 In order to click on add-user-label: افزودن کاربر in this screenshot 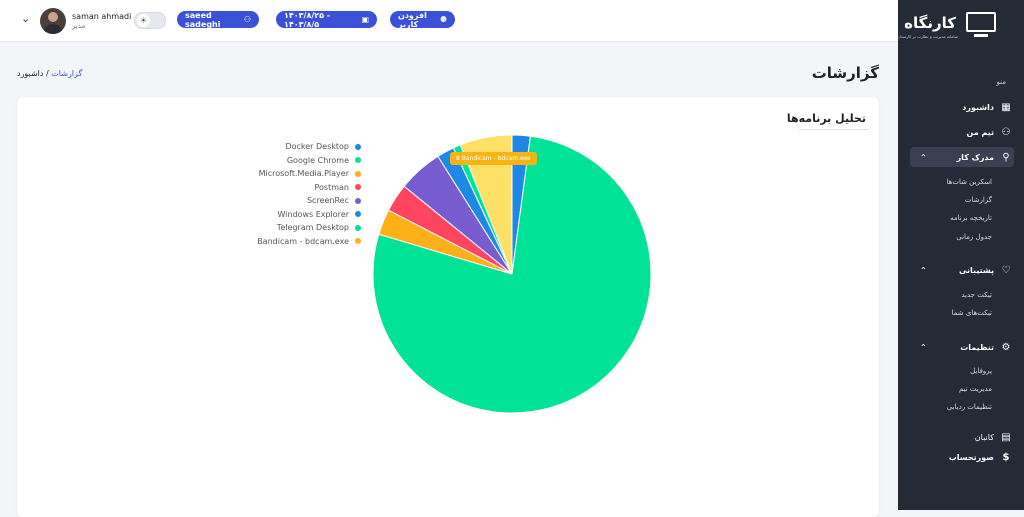, I will do `click(412, 19)`.